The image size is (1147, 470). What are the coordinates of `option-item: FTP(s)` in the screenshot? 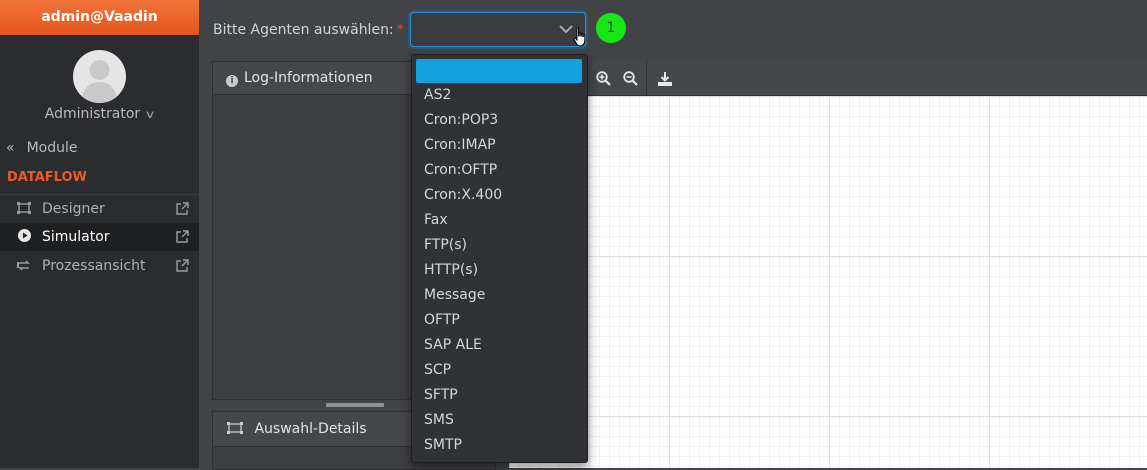 It's located at (499, 245).